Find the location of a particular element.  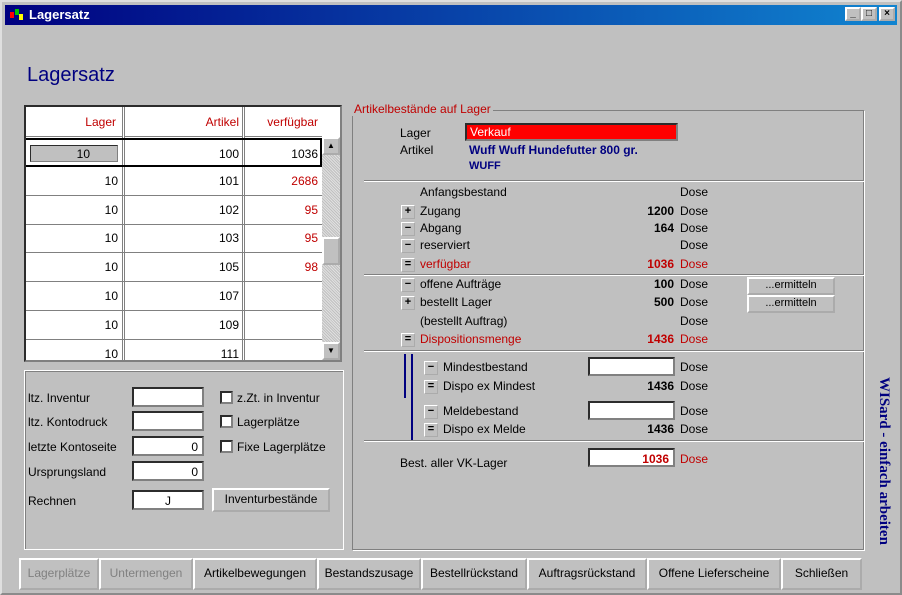

best-vk-value: 1036 is located at coordinates (631, 457).